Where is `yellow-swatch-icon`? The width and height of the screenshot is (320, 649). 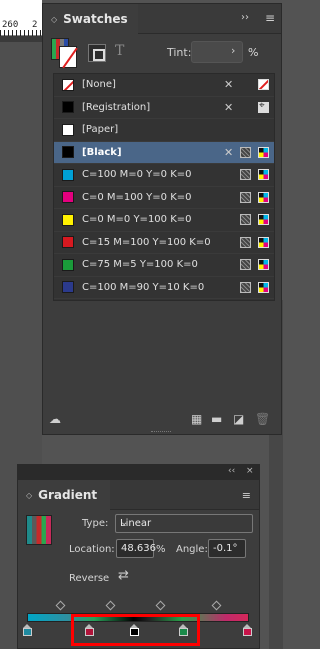 yellow-swatch-icon is located at coordinates (68, 219).